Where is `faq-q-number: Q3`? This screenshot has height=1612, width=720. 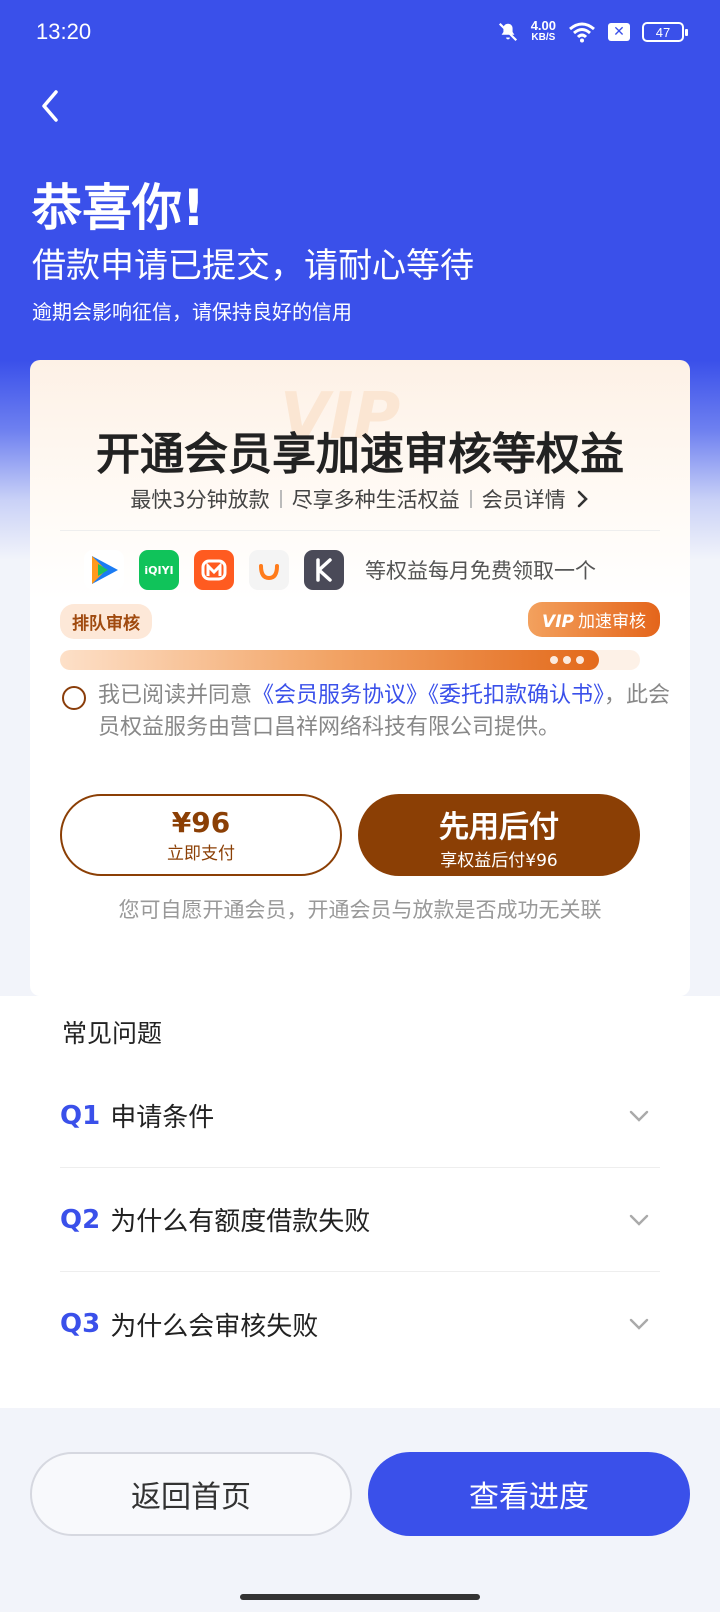 faq-q-number: Q3 is located at coordinates (80, 1324).